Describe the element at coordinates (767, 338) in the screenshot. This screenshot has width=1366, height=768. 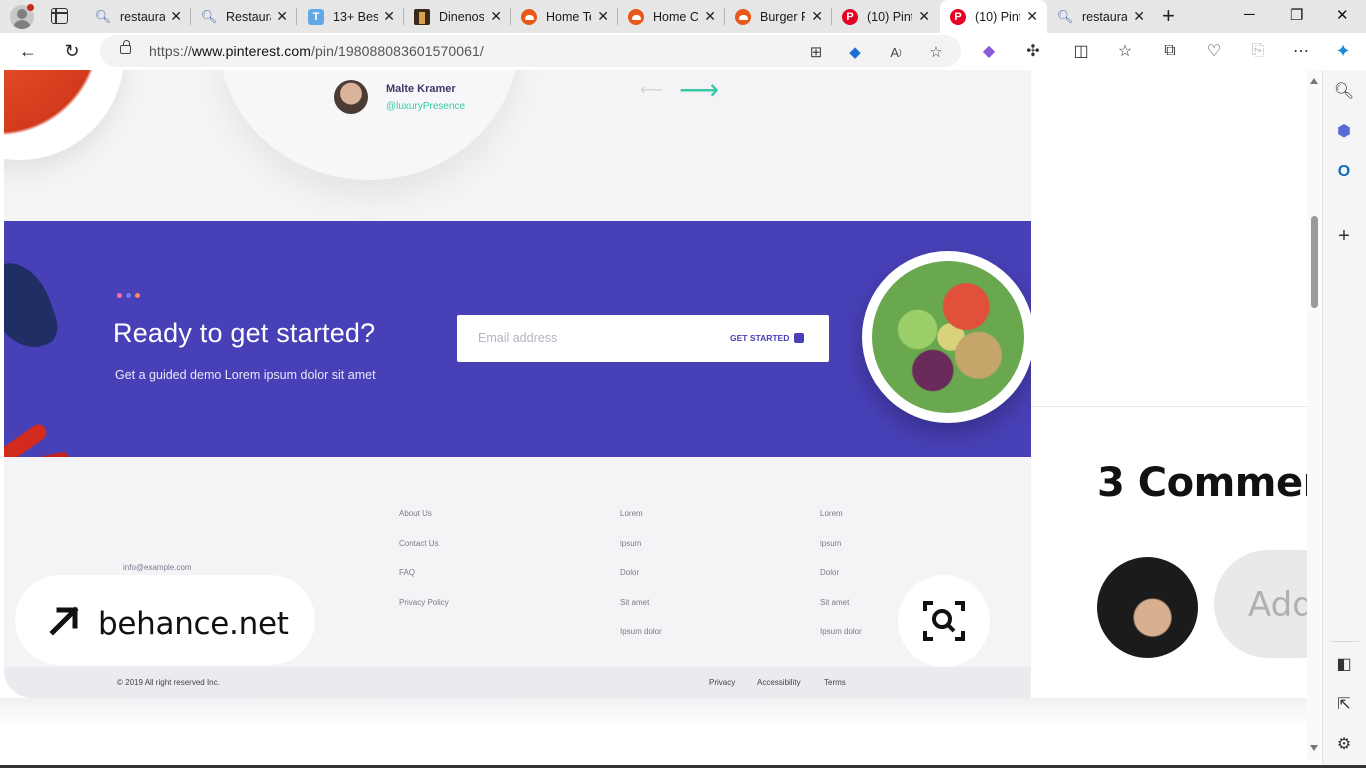
I see `get-started-button: GET STARTED` at that location.